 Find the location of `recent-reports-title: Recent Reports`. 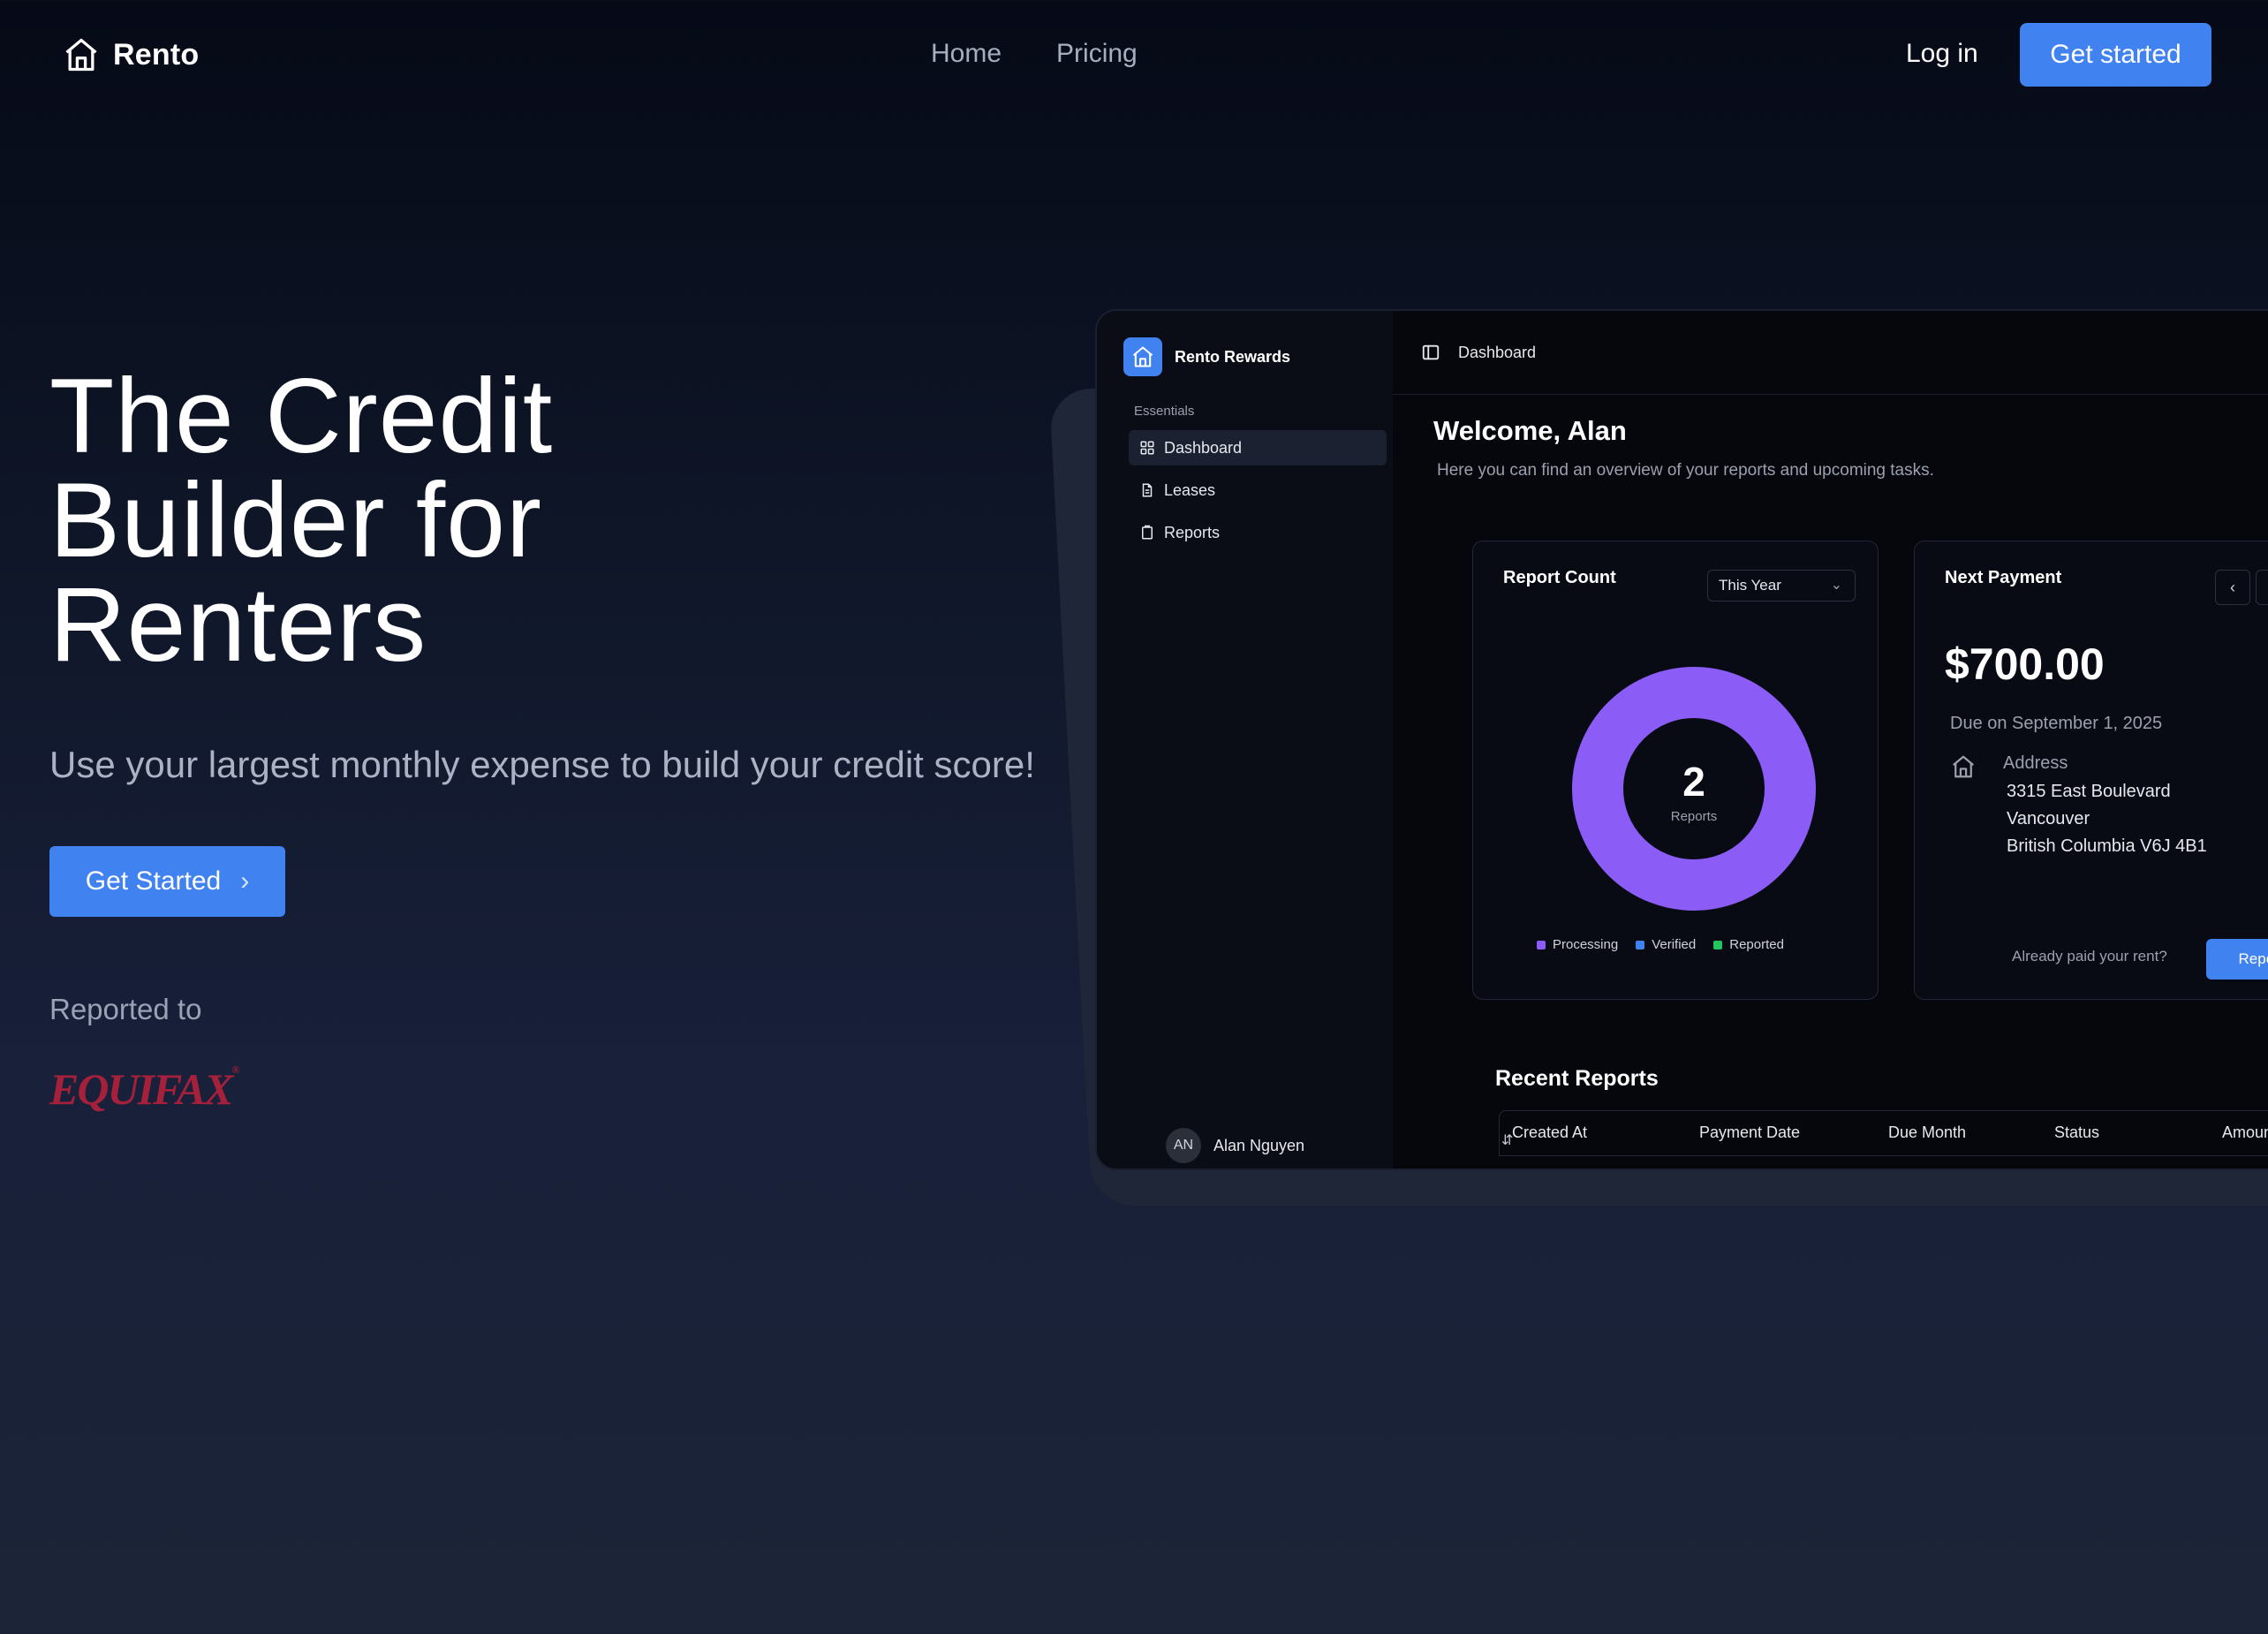

recent-reports-title: Recent Reports is located at coordinates (1577, 1078).